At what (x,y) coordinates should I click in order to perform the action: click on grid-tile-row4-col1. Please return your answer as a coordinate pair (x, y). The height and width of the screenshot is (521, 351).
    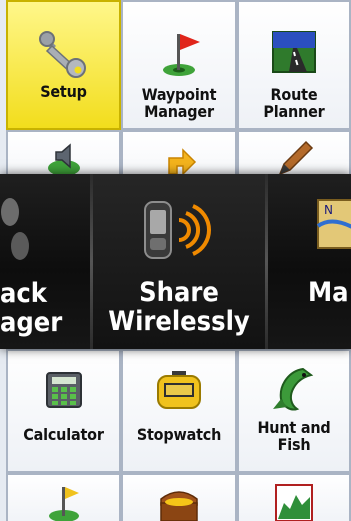
    Looking at the image, I should click on (63, 497).